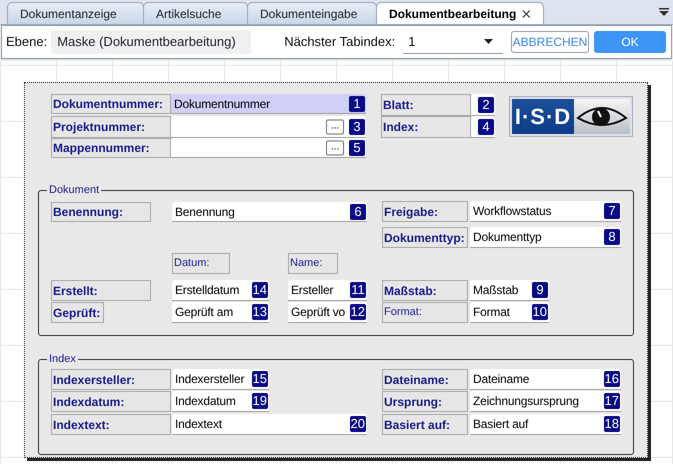 Image resolution: width=673 pixels, height=464 pixels. I want to click on input-field: Workflowstatus 7, so click(545, 211).